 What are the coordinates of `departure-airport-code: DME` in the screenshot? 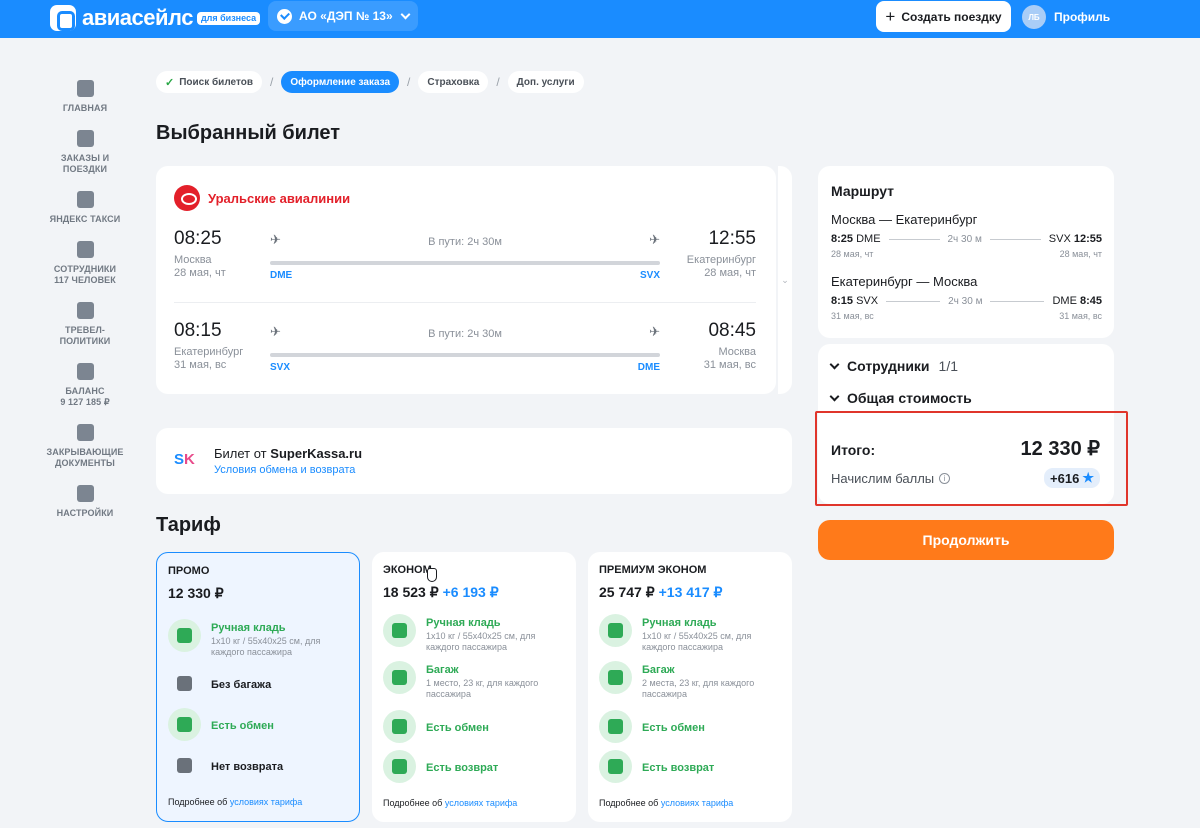 It's located at (281, 275).